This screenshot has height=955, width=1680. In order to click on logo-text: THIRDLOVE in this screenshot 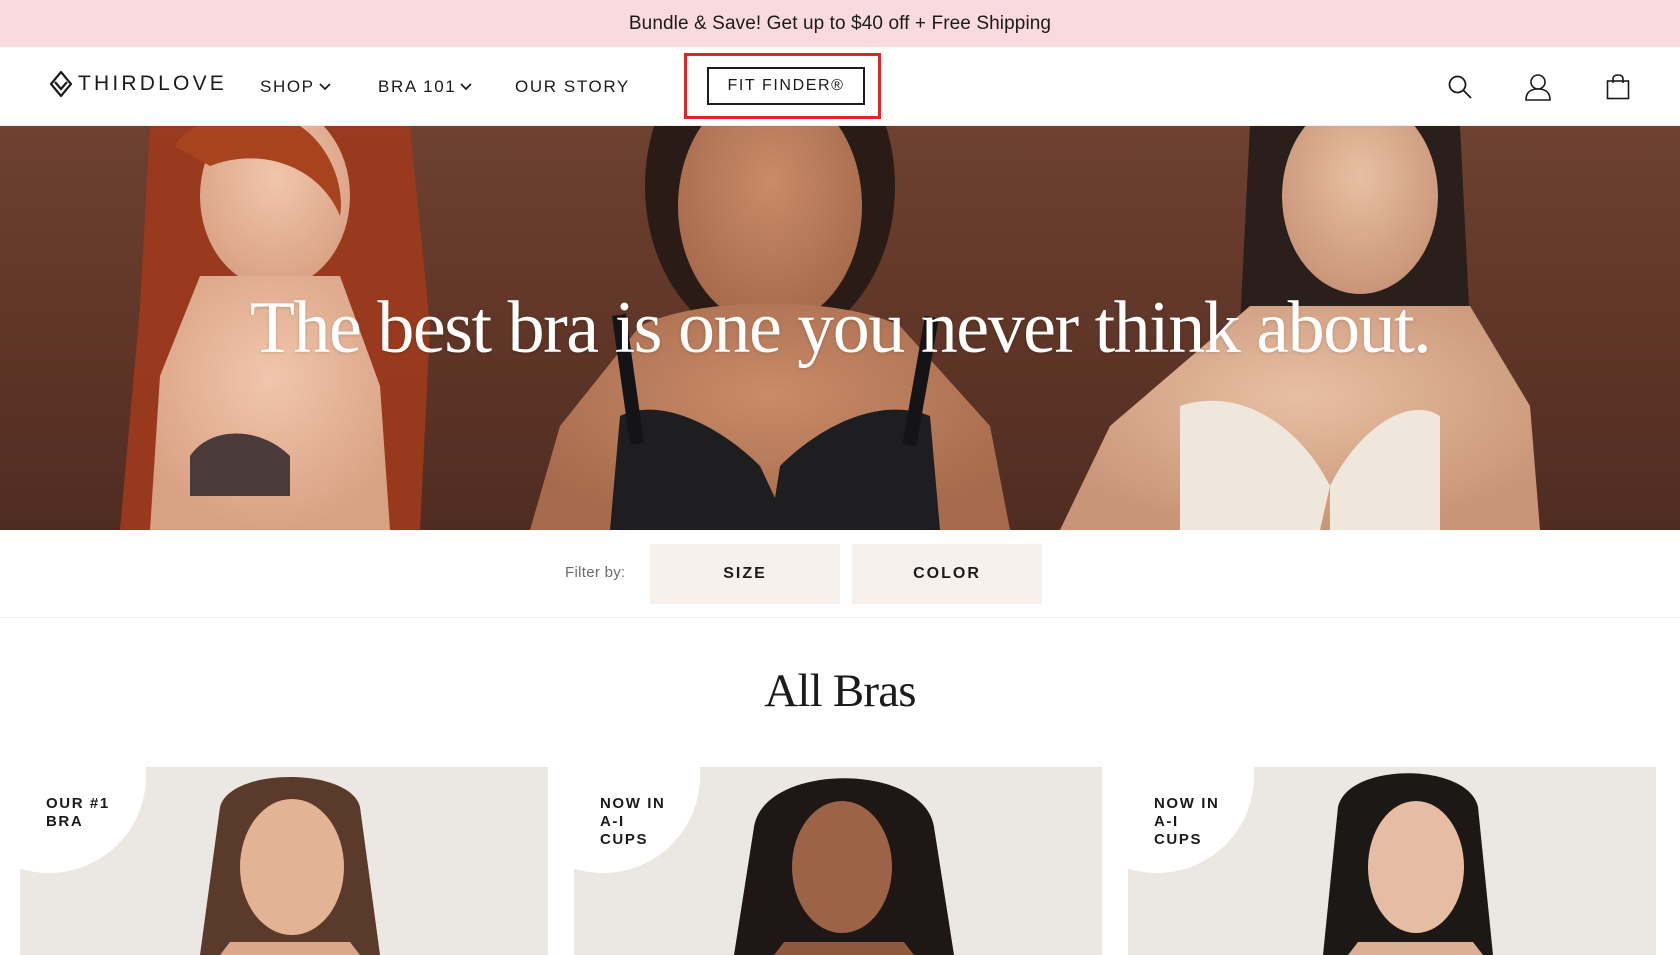, I will do `click(152, 83)`.